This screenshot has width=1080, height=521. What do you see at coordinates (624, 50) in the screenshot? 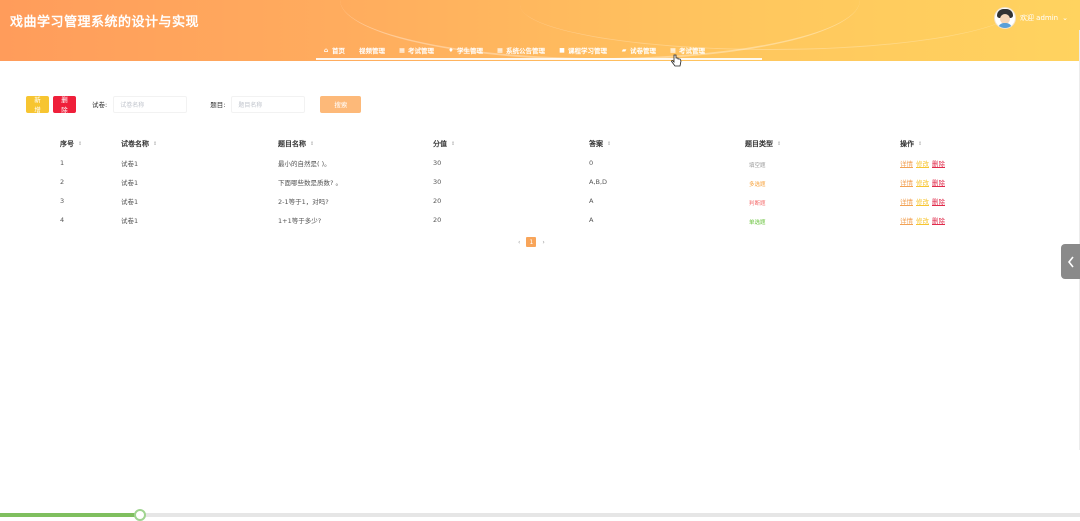
I see `folder-icon: ▰` at bounding box center [624, 50].